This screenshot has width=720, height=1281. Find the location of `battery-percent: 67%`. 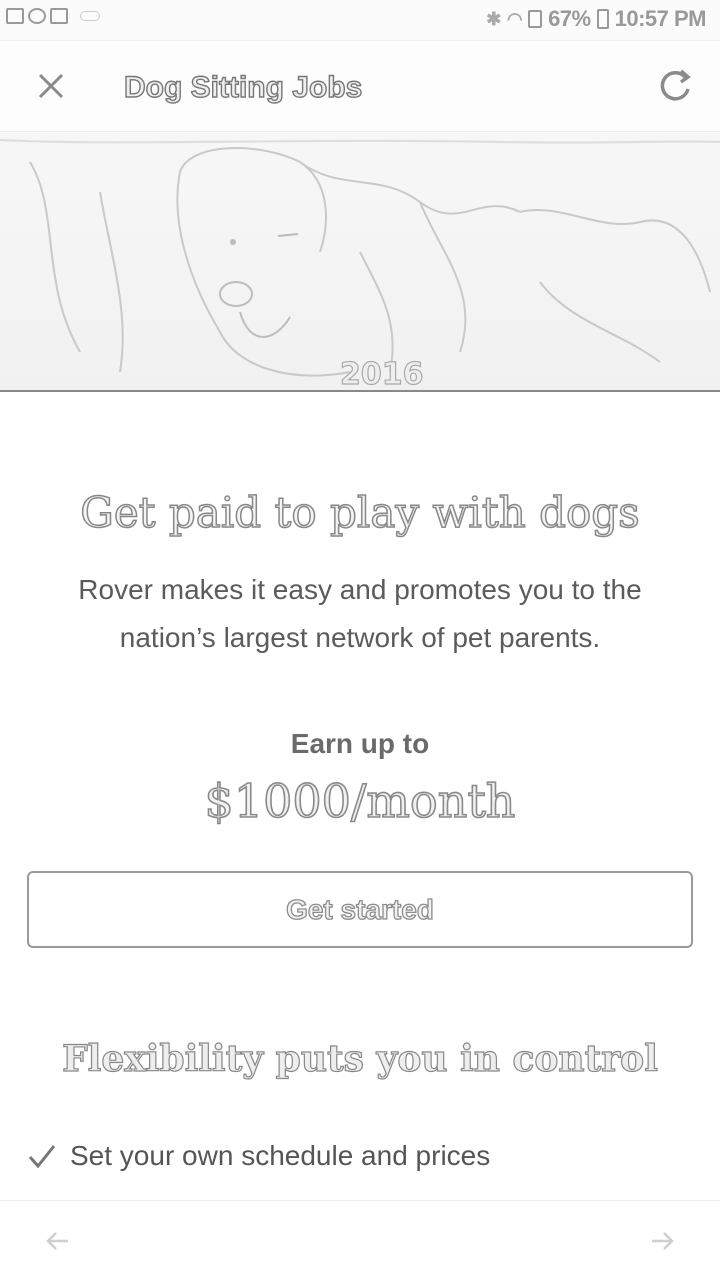

battery-percent: 67% is located at coordinates (569, 18).